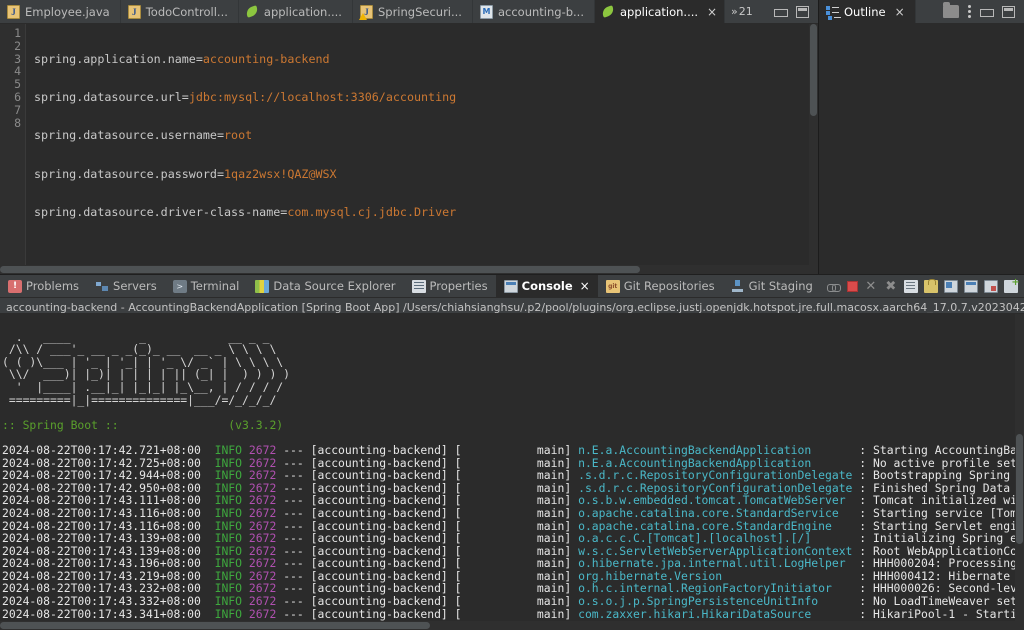 This screenshot has width=1024, height=630. What do you see at coordinates (17, 122) in the screenshot?
I see `line-number: 8` at bounding box center [17, 122].